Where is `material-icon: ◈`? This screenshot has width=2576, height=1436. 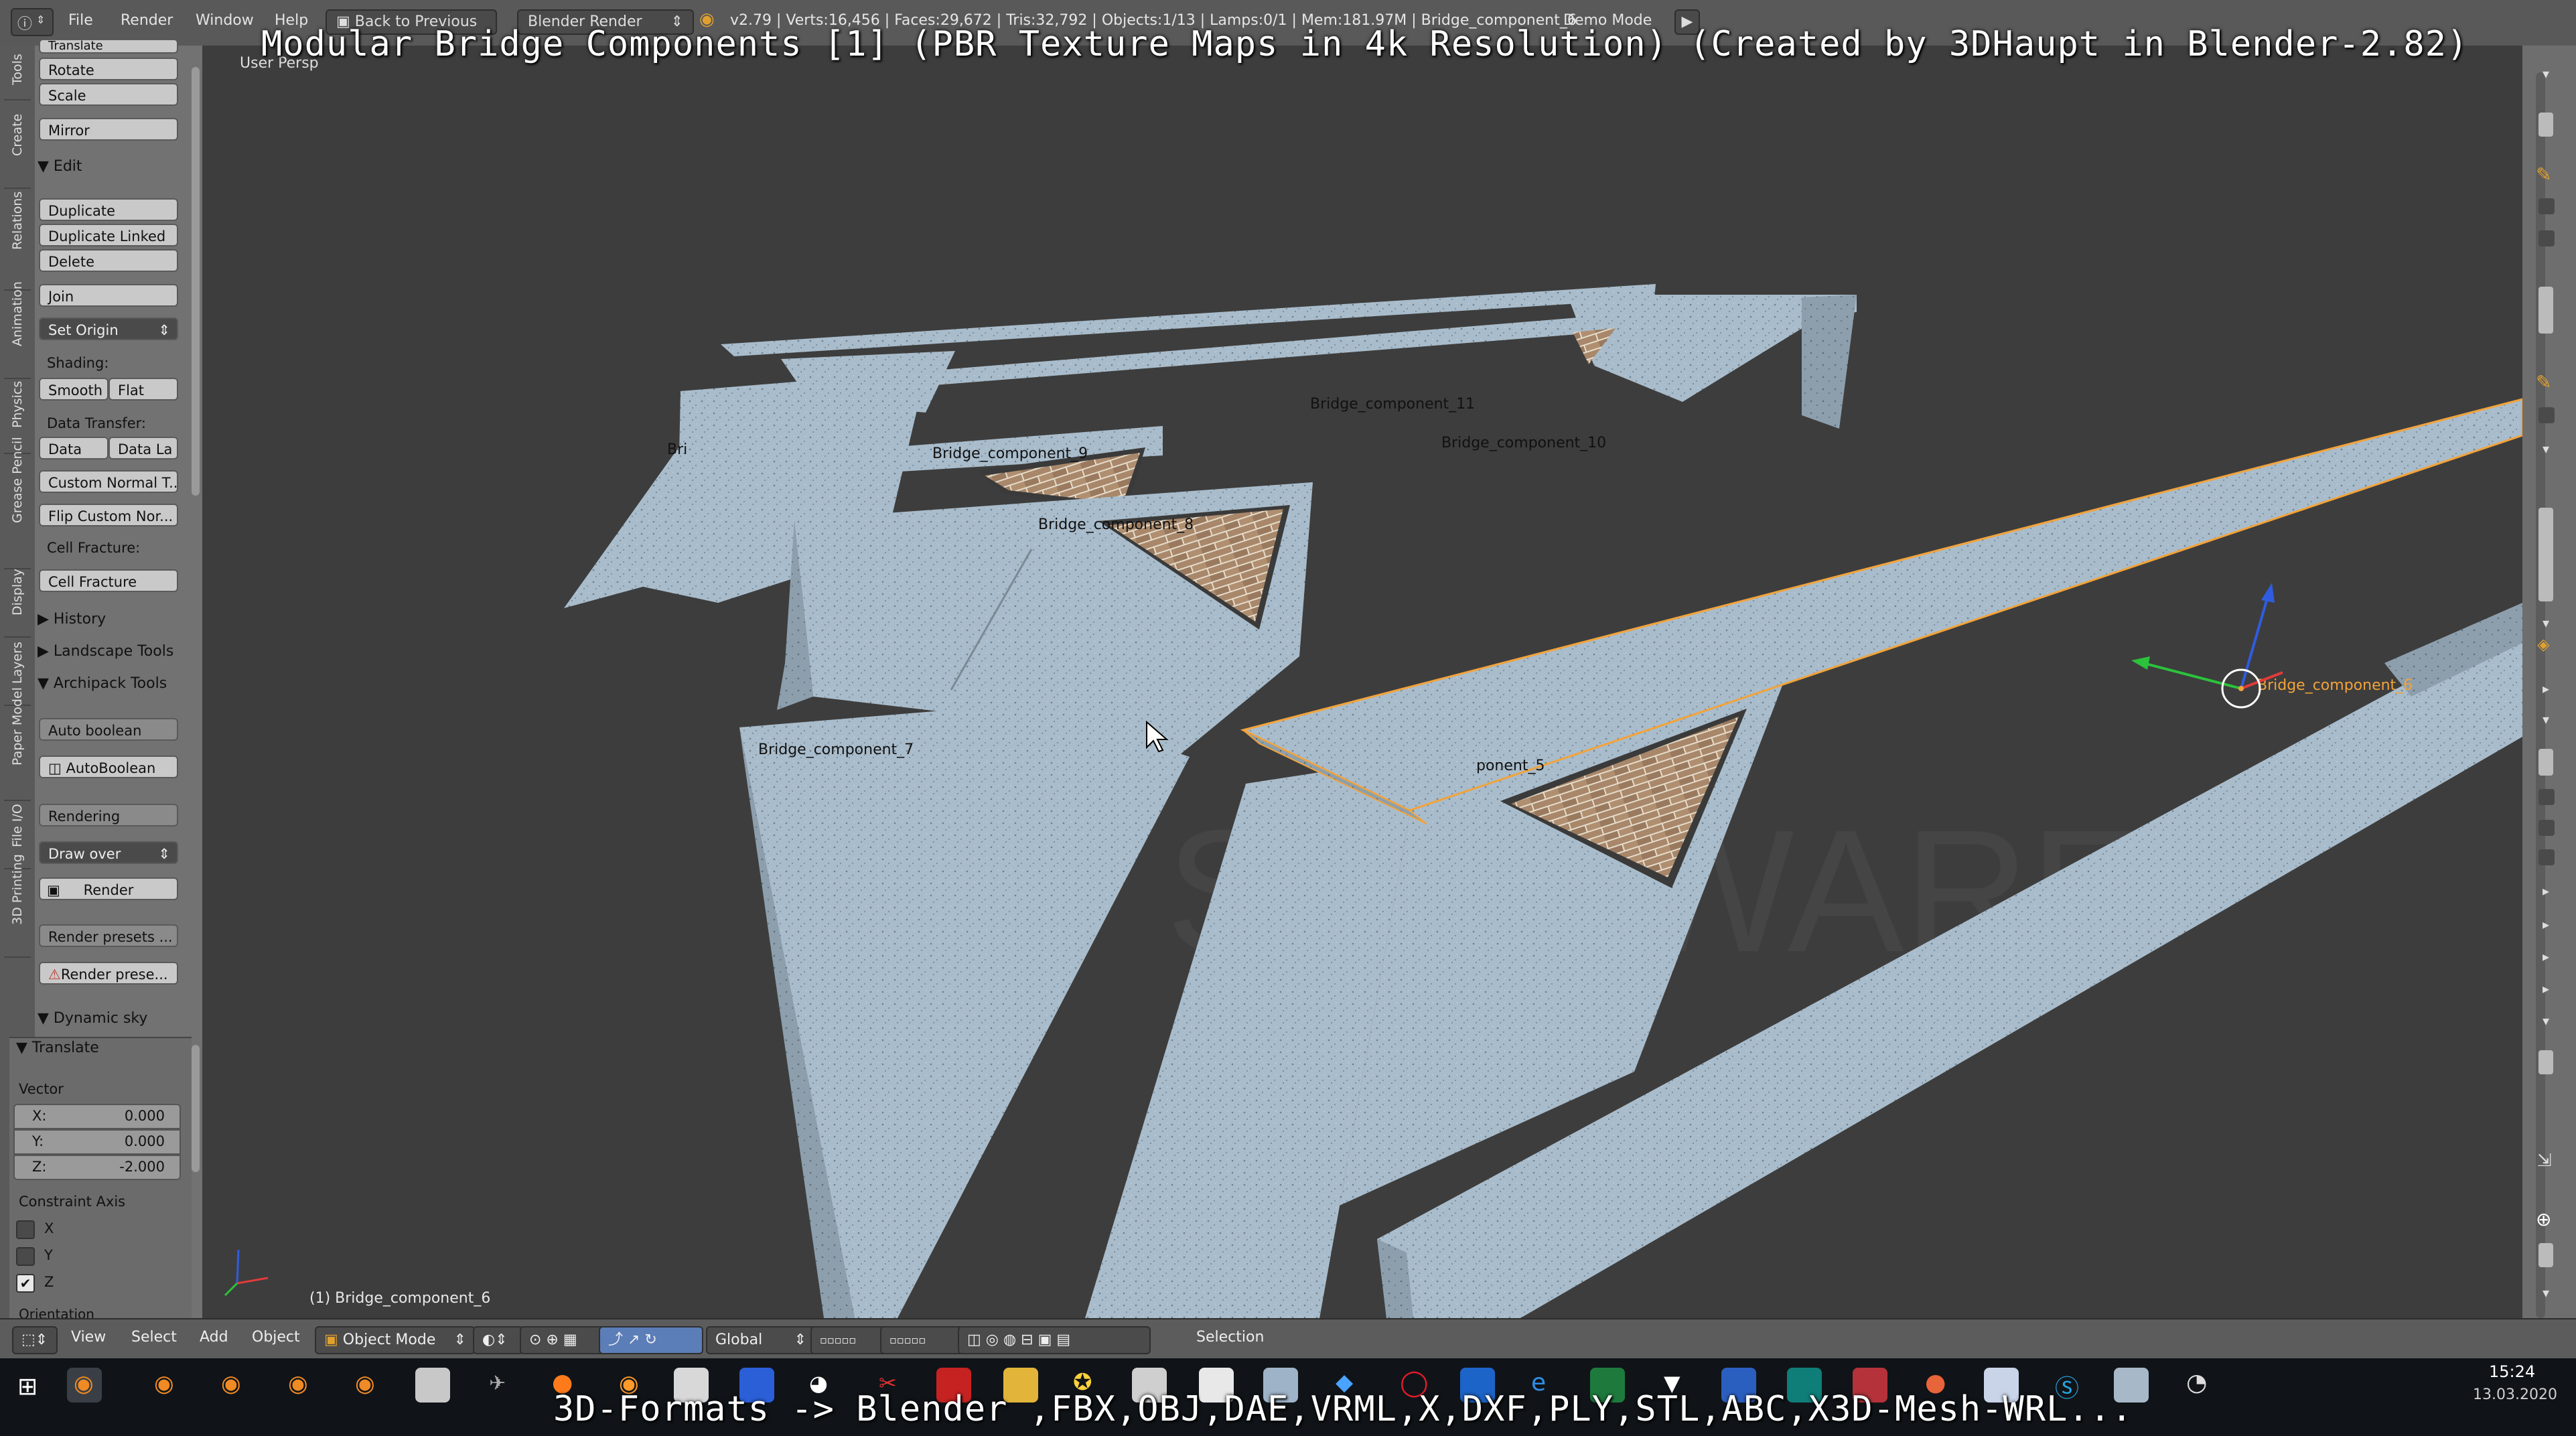
material-icon: ◈ is located at coordinates (2543, 644).